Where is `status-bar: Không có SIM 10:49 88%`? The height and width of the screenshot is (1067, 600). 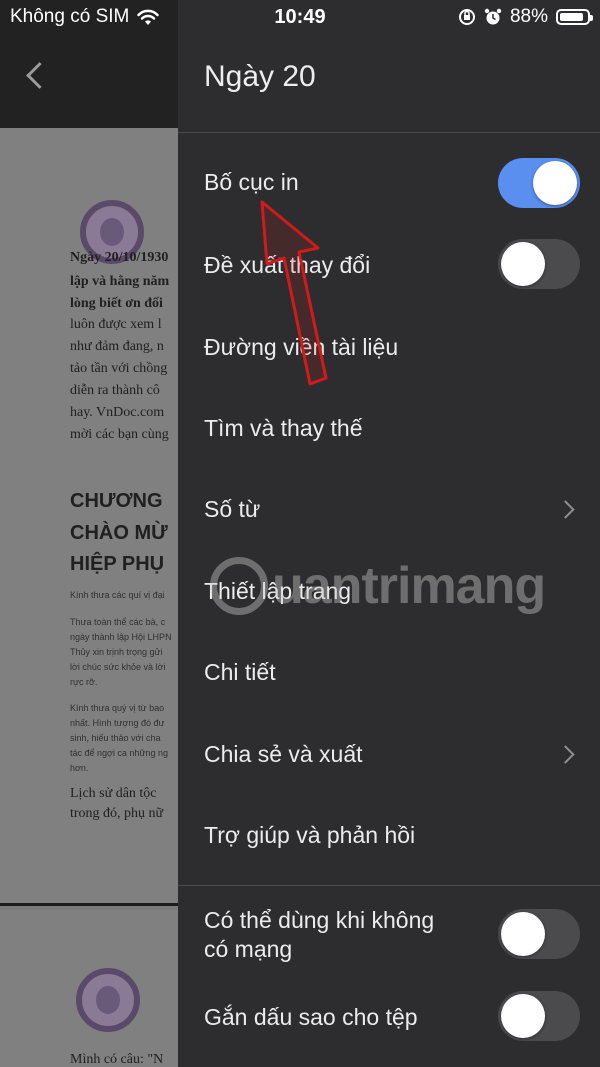
status-bar: Không có SIM 10:49 88% is located at coordinates (300, 17).